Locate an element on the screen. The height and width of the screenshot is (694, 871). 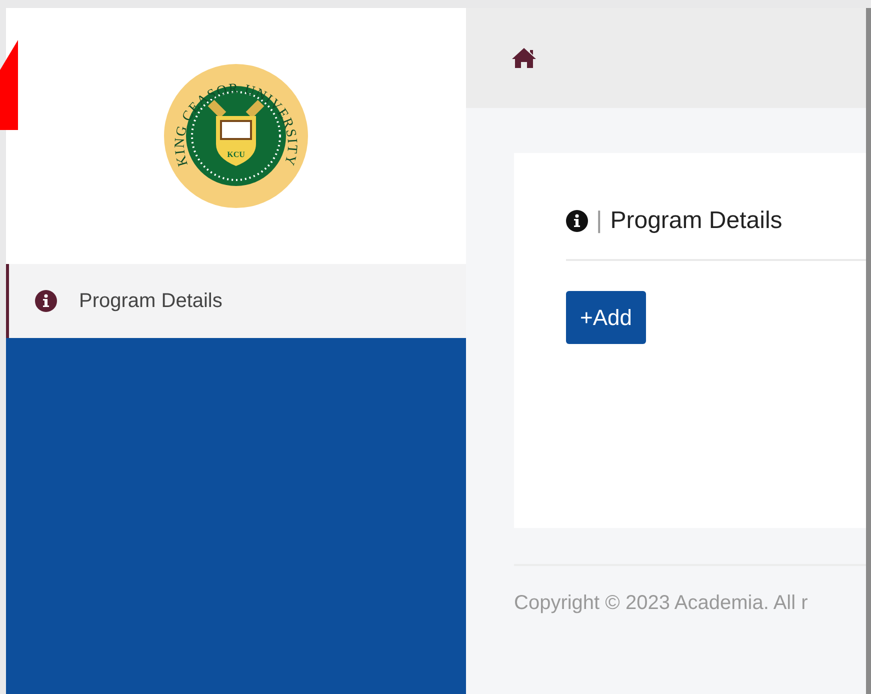
add-button: +Add is located at coordinates (606, 317).